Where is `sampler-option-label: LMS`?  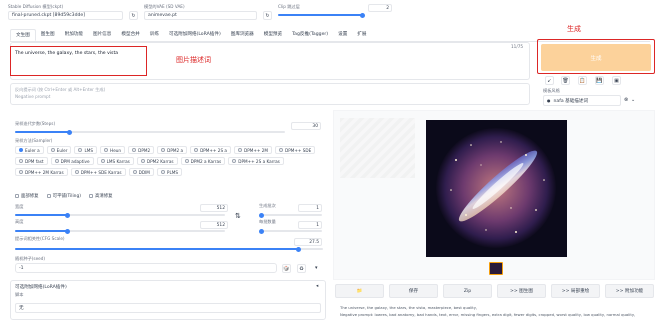 sampler-option-label: LMS is located at coordinates (89, 150).